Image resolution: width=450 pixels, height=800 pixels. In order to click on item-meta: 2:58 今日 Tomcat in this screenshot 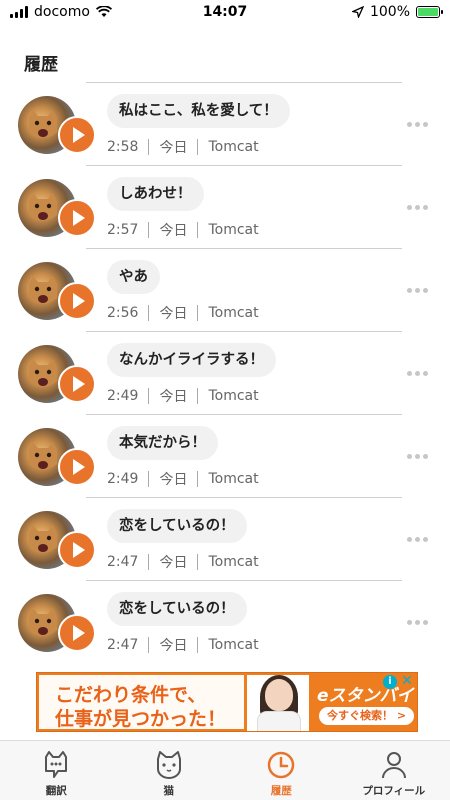, I will do `click(183, 147)`.